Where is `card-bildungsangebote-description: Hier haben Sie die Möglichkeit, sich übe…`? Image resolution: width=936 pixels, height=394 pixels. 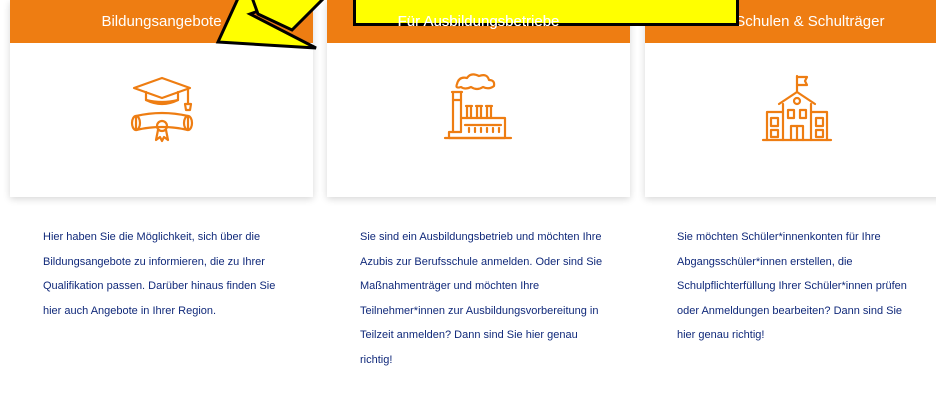
card-bildungsangebote-description: Hier haben Sie die Möglichkeit, sich übe… is located at coordinates (159, 274).